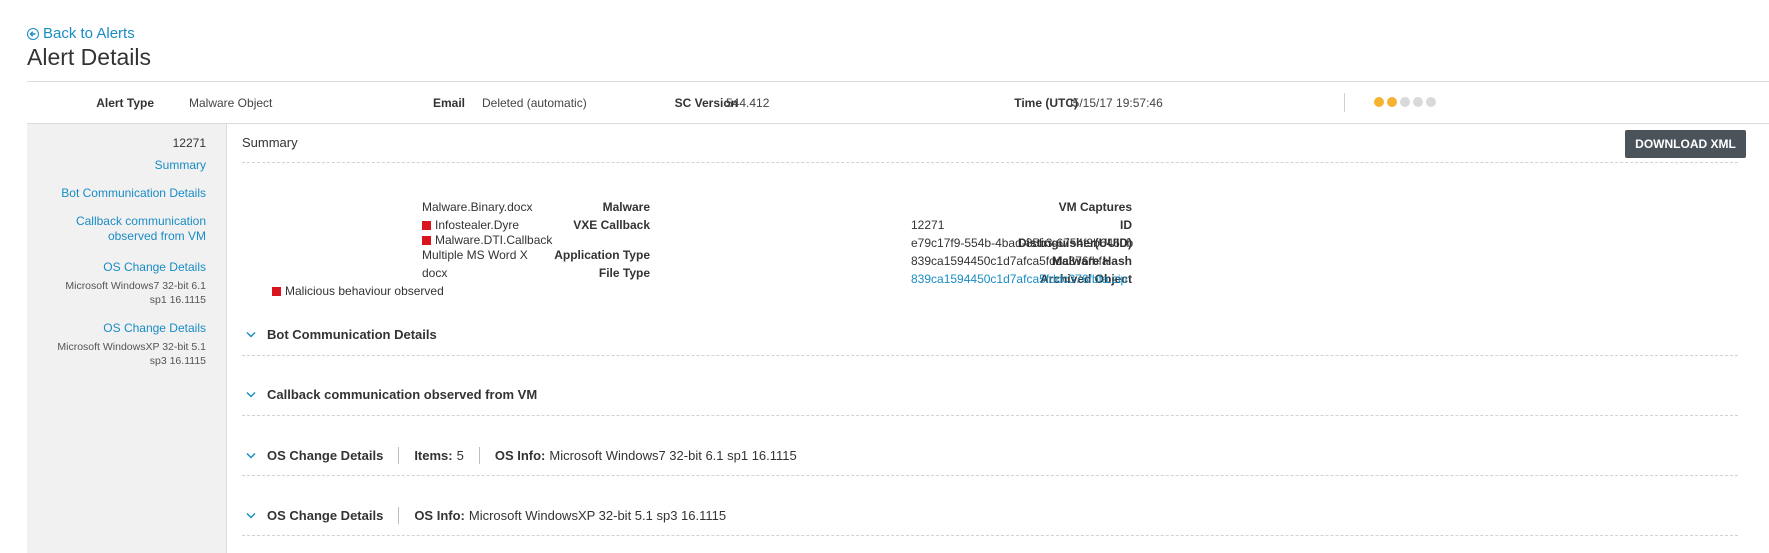 The image size is (1769, 553). I want to click on email-value: Deleted (automatic), so click(534, 103).